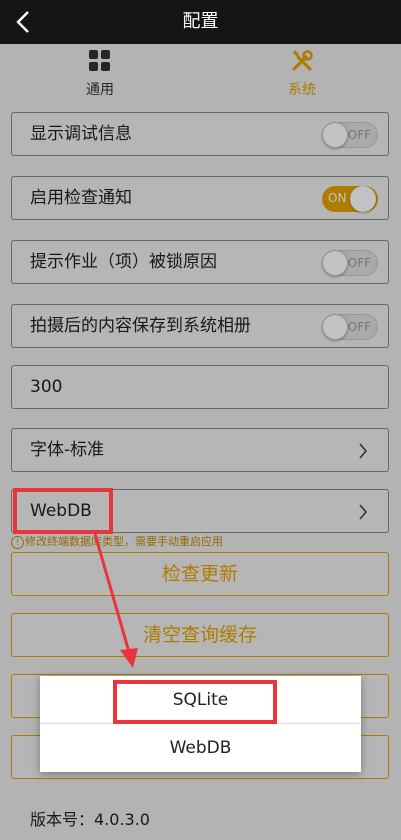  Describe the element at coordinates (200, 748) in the screenshot. I see `option-webdb: WebDB` at that location.